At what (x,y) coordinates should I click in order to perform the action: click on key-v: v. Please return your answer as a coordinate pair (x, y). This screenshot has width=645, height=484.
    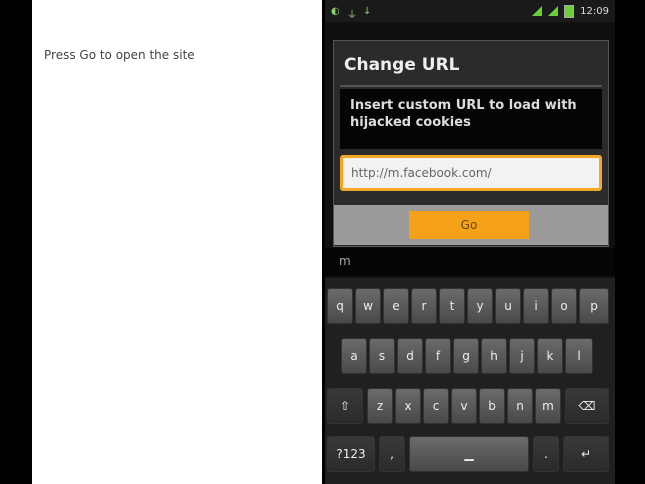
    Looking at the image, I should click on (464, 406).